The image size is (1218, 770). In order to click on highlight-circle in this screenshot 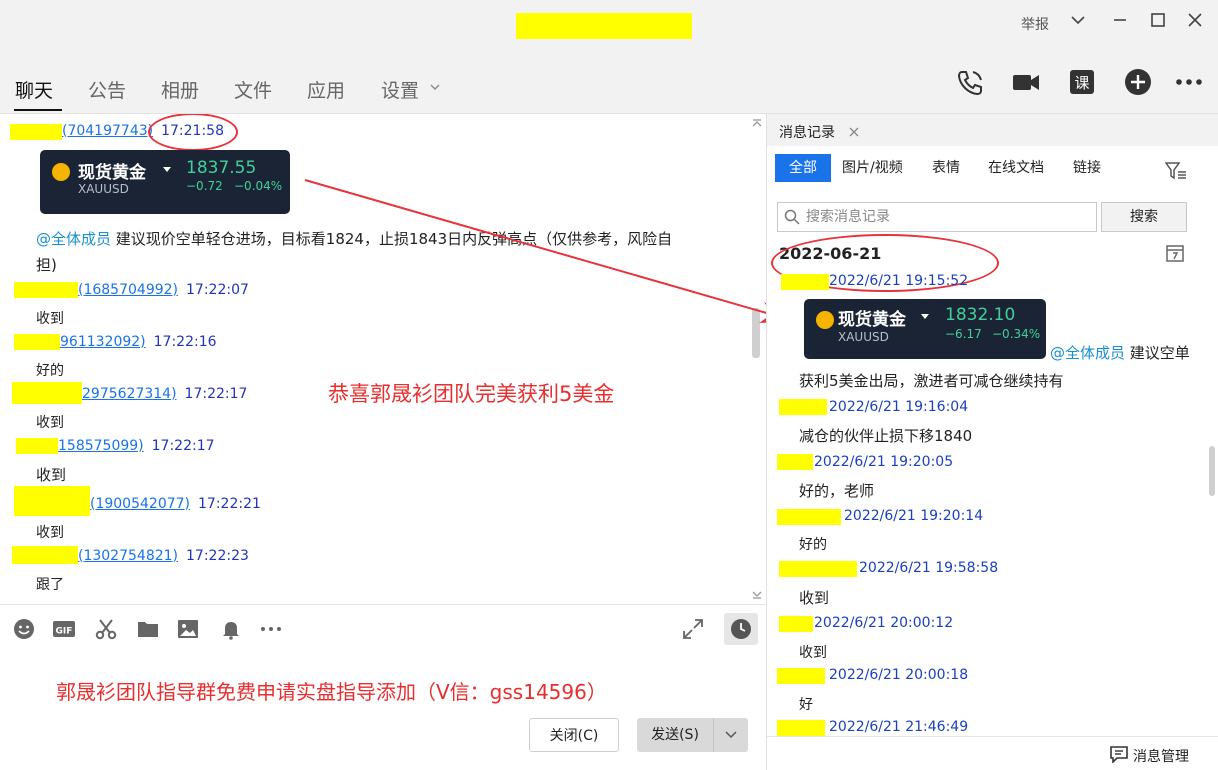, I will do `click(193, 132)`.